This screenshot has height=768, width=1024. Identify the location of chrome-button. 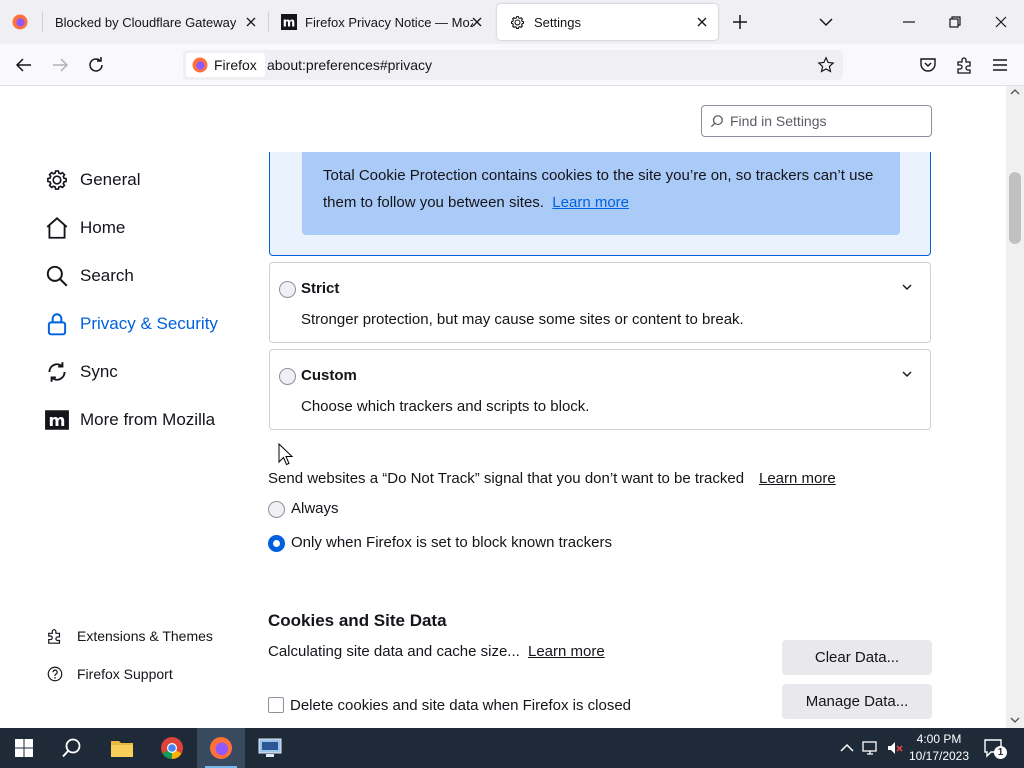
(172, 748).